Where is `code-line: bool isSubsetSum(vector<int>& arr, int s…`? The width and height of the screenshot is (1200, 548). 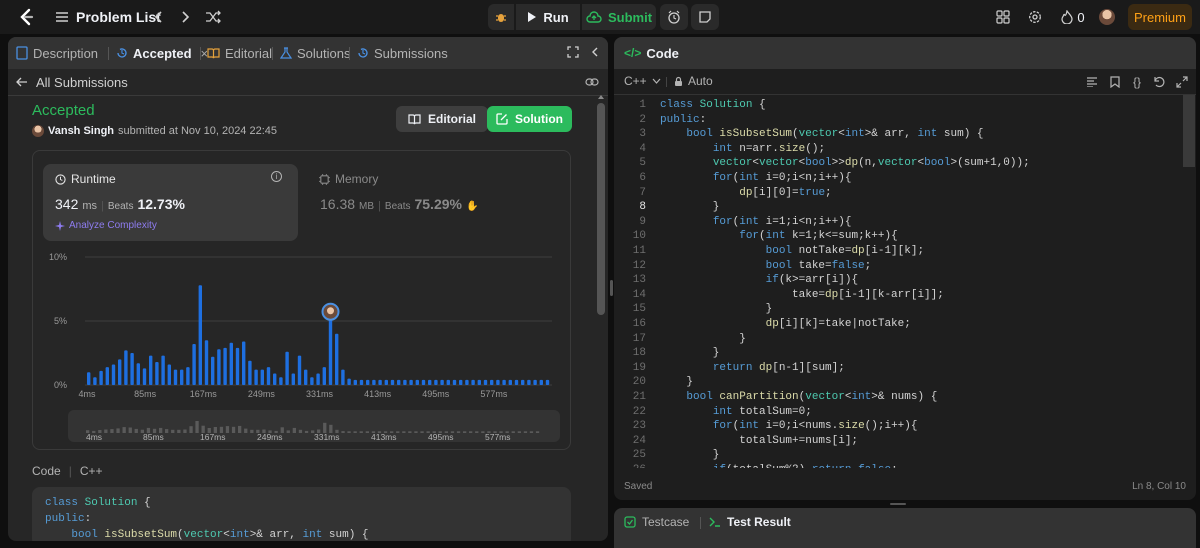
code-line: bool isSubsetSum(vector<int>& arr, int s… is located at coordinates (821, 134).